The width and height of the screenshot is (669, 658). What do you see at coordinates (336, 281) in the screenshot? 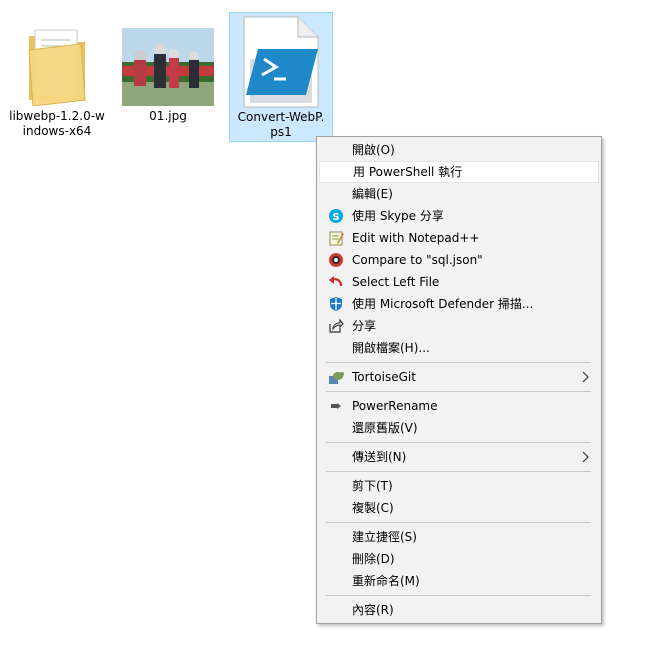
I see `undo-arrow-icon` at bounding box center [336, 281].